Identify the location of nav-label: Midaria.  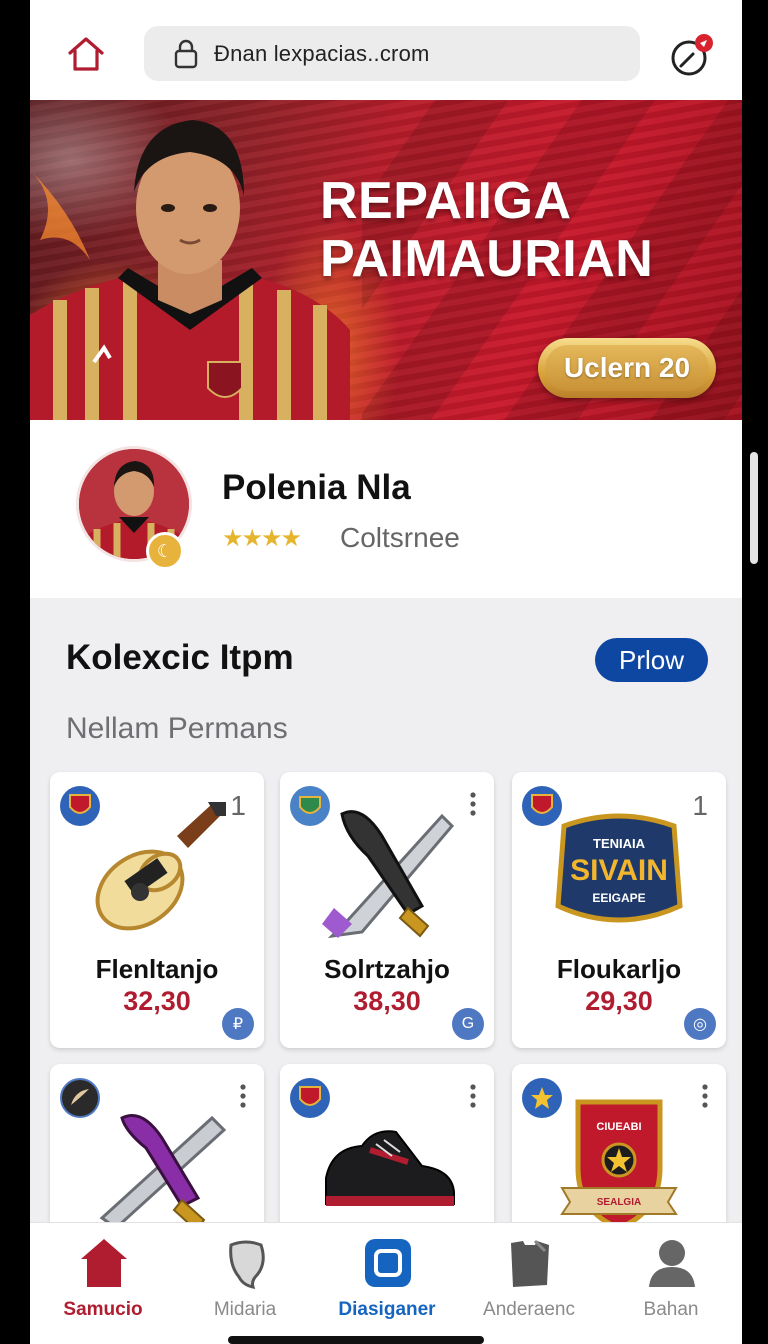
(245, 1309).